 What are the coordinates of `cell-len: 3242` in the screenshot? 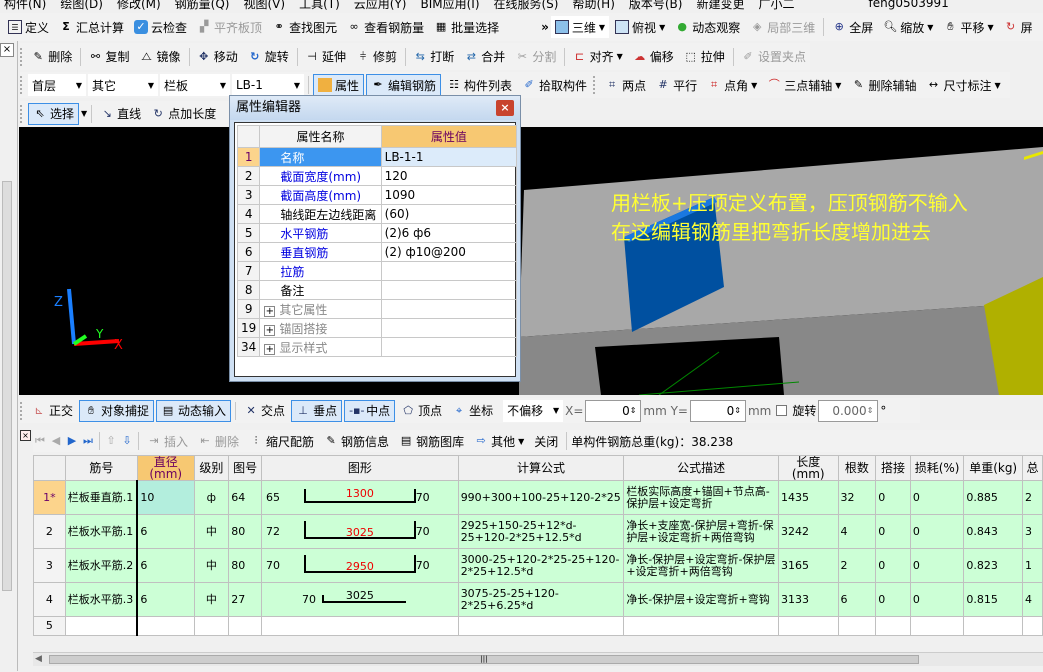 It's located at (808, 531).